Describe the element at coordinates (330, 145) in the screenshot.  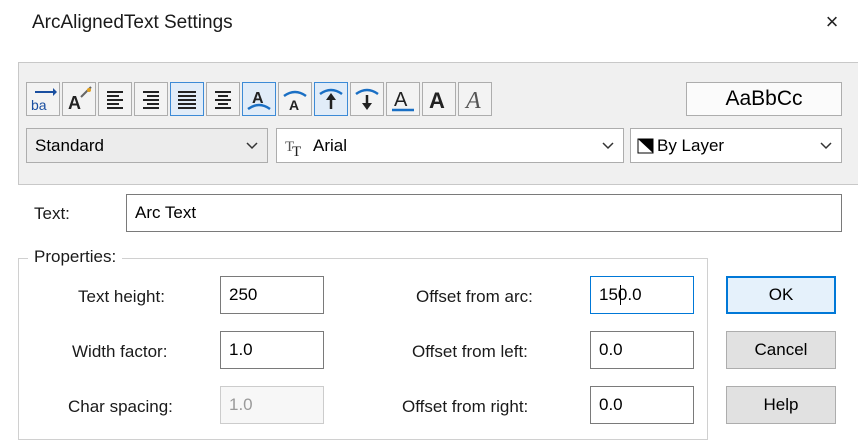
I see `font-value: Arial` at that location.